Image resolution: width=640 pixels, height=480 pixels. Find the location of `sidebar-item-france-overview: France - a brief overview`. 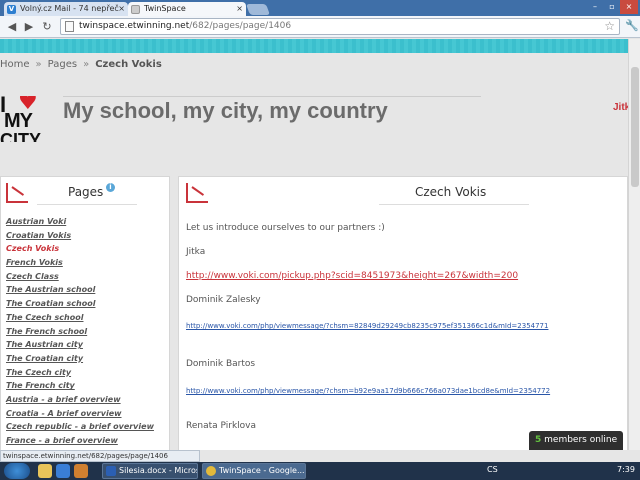

sidebar-item-france-overview: France - a brief overview is located at coordinates (80, 443).